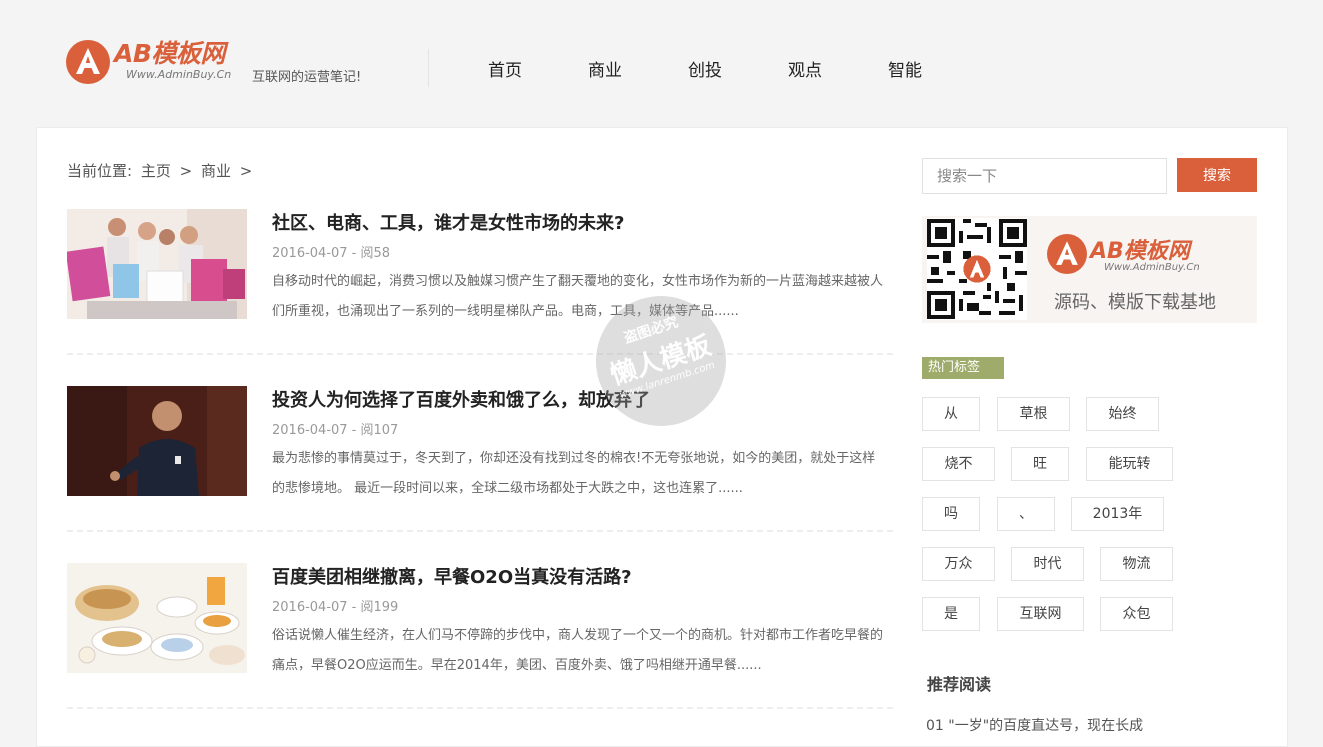  Describe the element at coordinates (1152, 267) in the screenshot. I see `banner-logo-url: Www.AdminBuy.Cn` at that location.